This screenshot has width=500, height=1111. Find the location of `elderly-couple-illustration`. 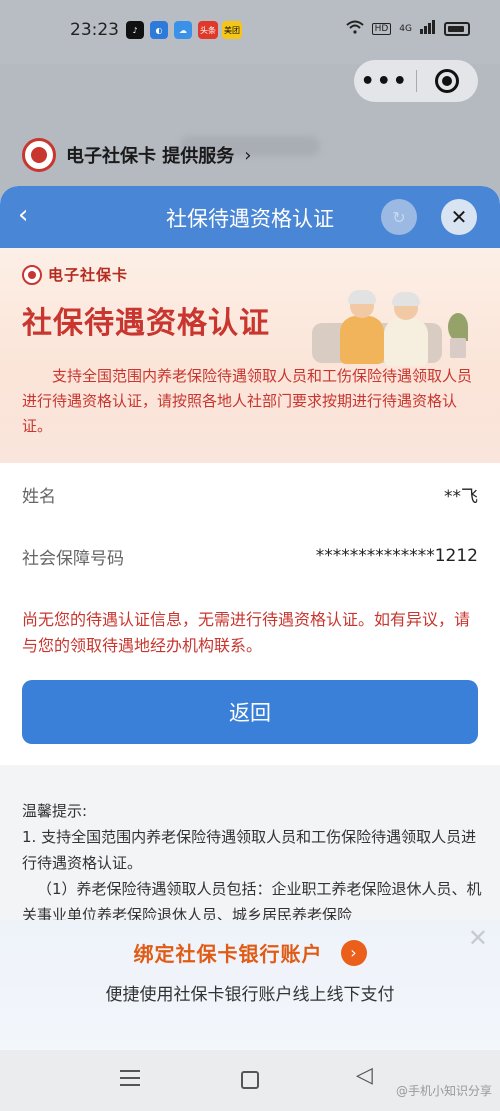

elderly-couple-illustration is located at coordinates (387, 325).